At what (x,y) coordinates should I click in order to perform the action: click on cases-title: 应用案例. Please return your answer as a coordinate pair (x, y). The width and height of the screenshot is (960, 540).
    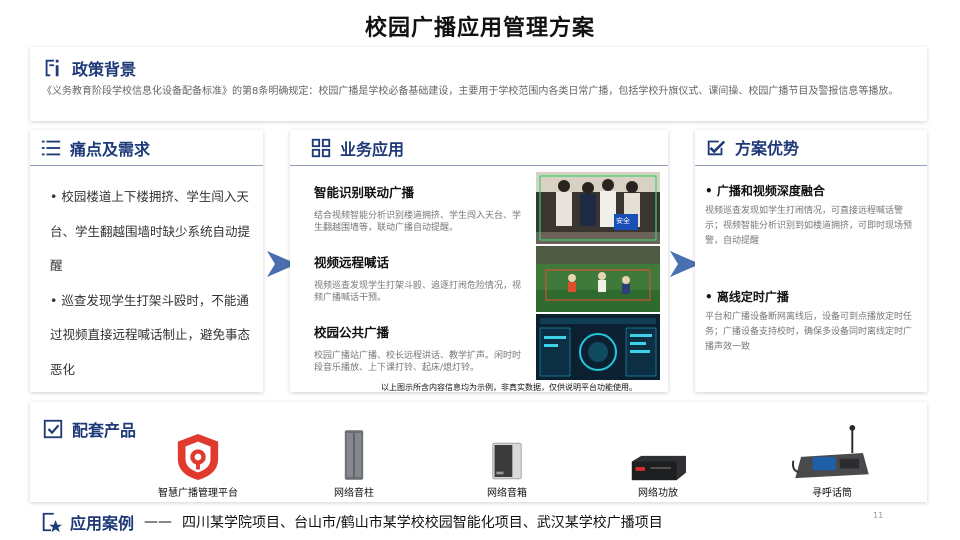
    Looking at the image, I should click on (102, 523).